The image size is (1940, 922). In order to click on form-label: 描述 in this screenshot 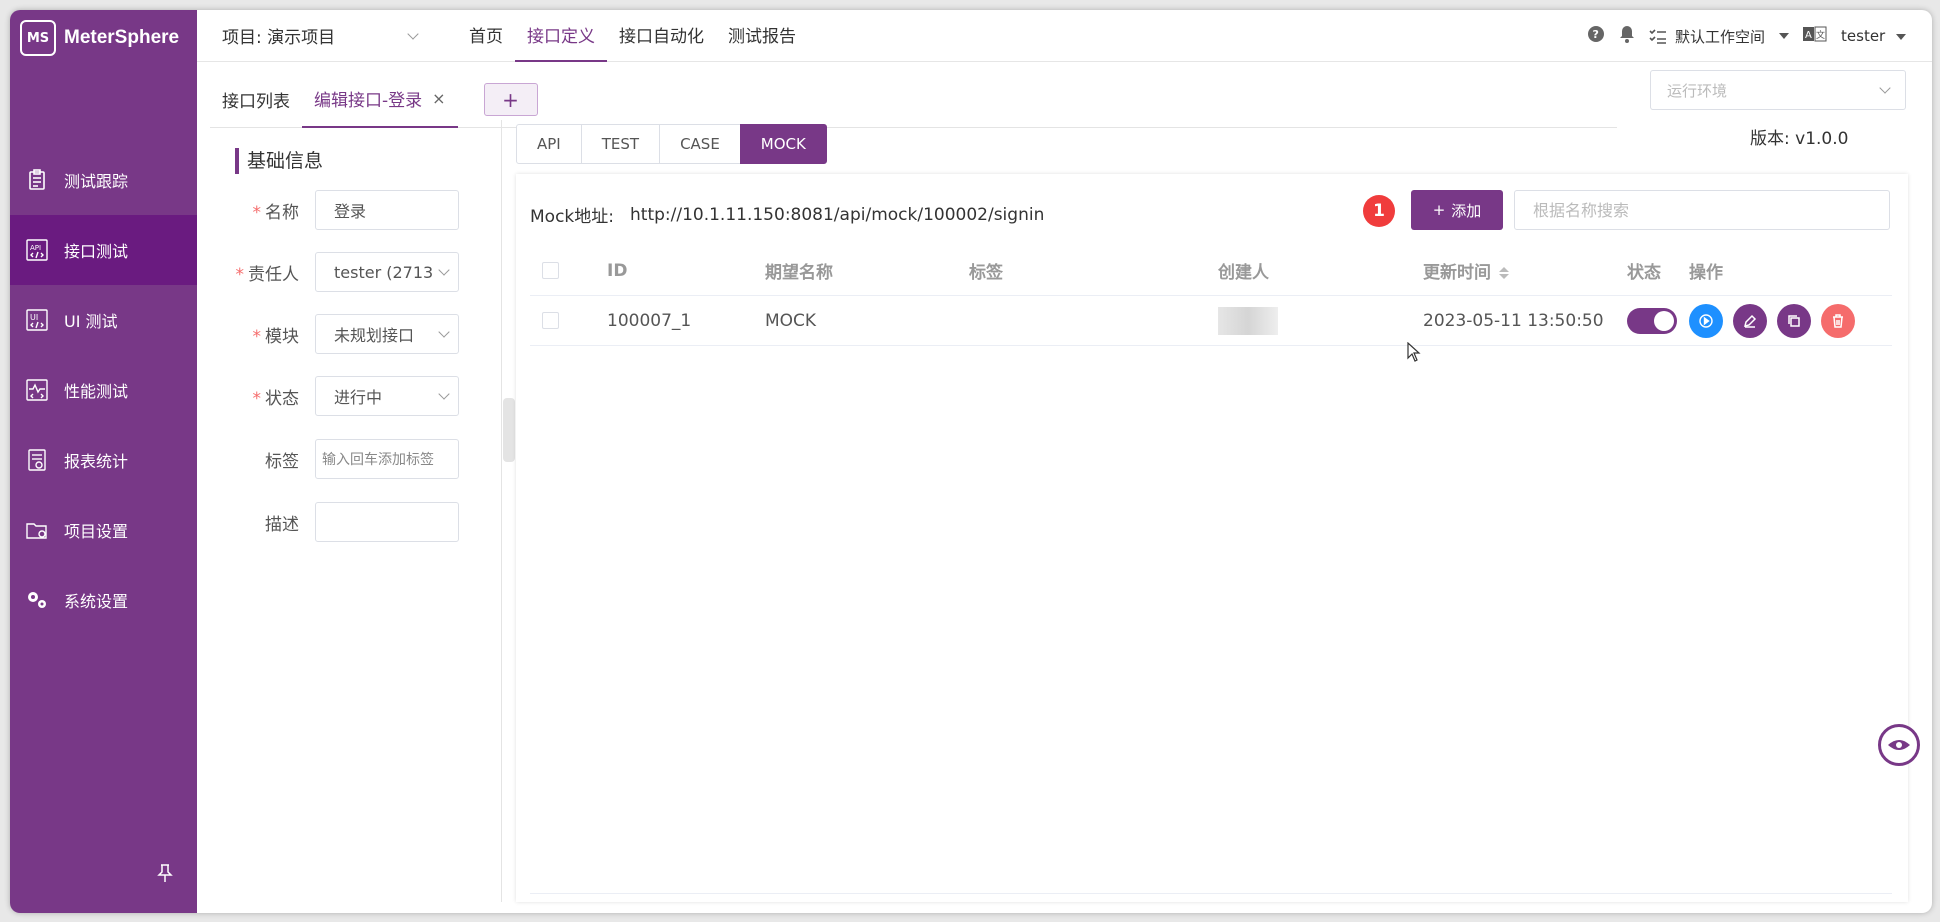, I will do `click(282, 524)`.